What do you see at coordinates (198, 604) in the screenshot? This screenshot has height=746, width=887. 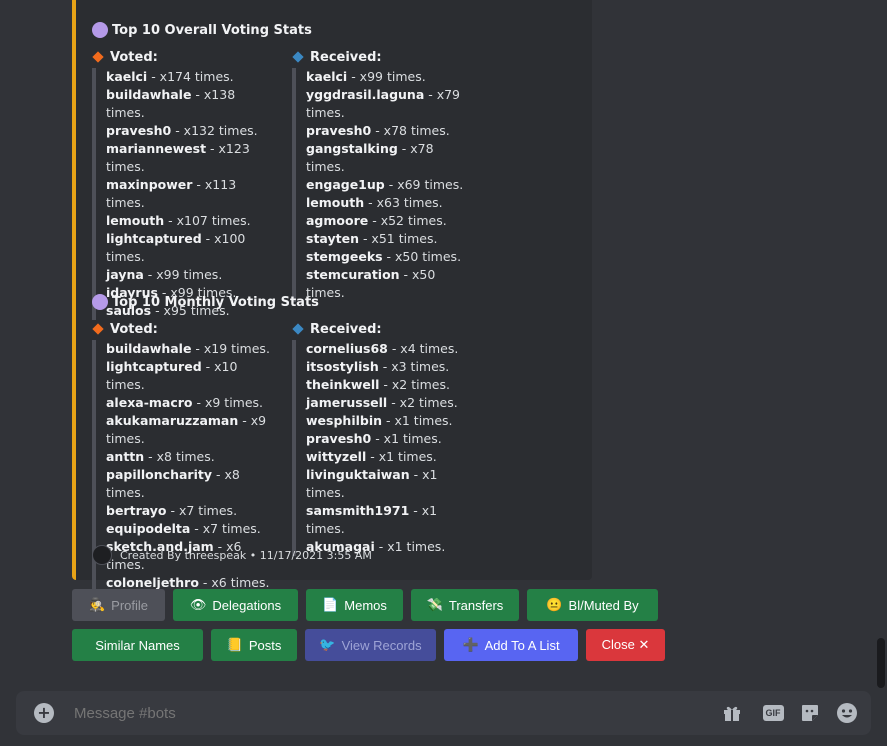 I see `eye-icon: 👁` at bounding box center [198, 604].